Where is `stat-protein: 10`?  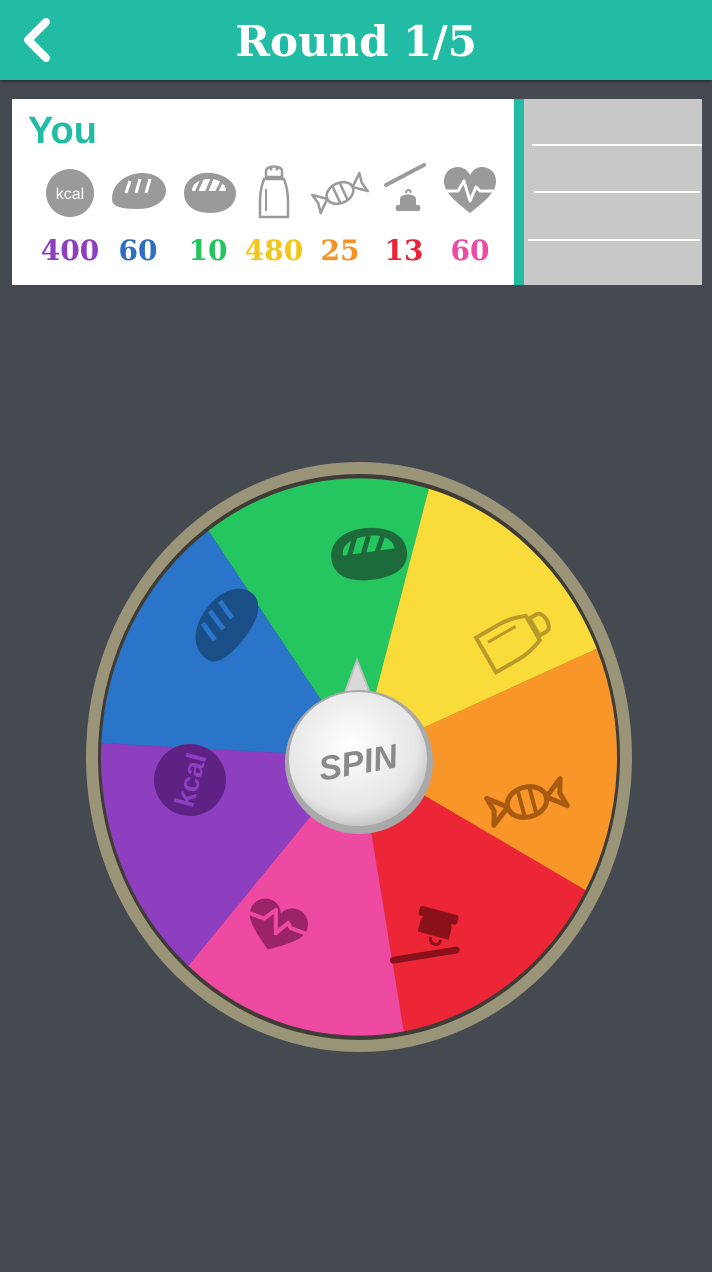 stat-protein: 10 is located at coordinates (208, 226).